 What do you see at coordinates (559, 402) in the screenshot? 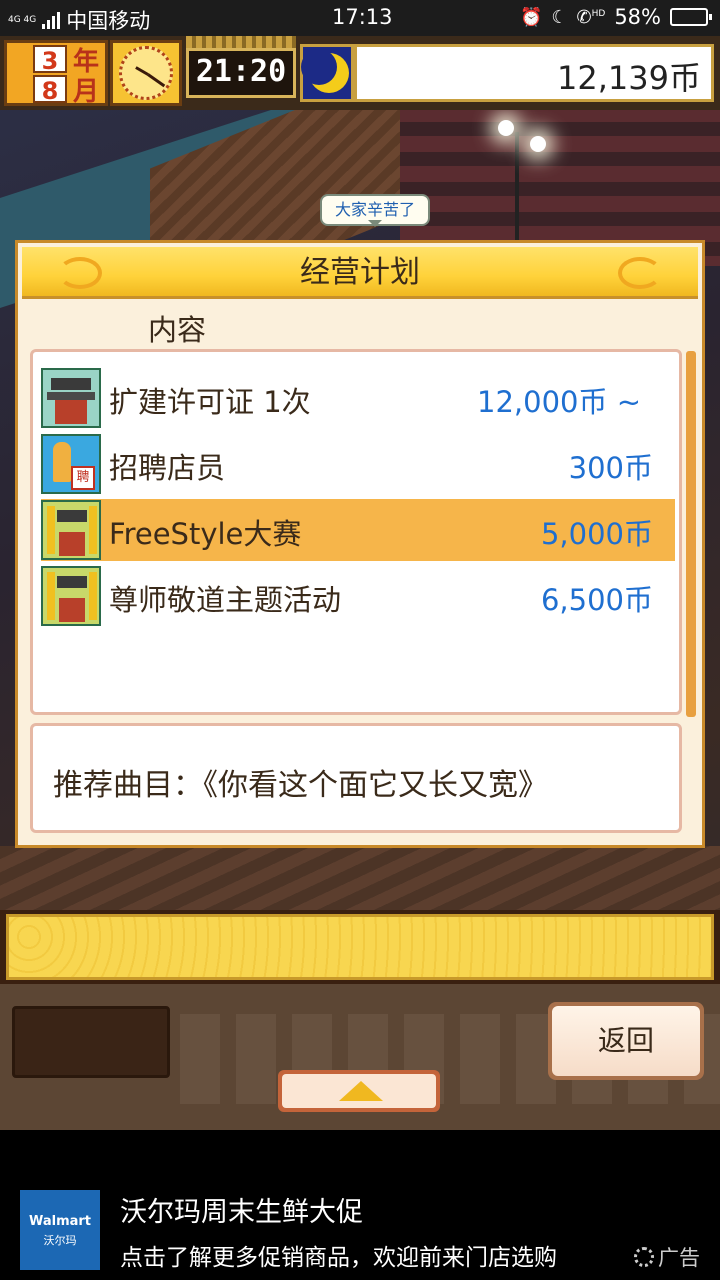
I see `item-price: 12,000币 ~` at bounding box center [559, 402].